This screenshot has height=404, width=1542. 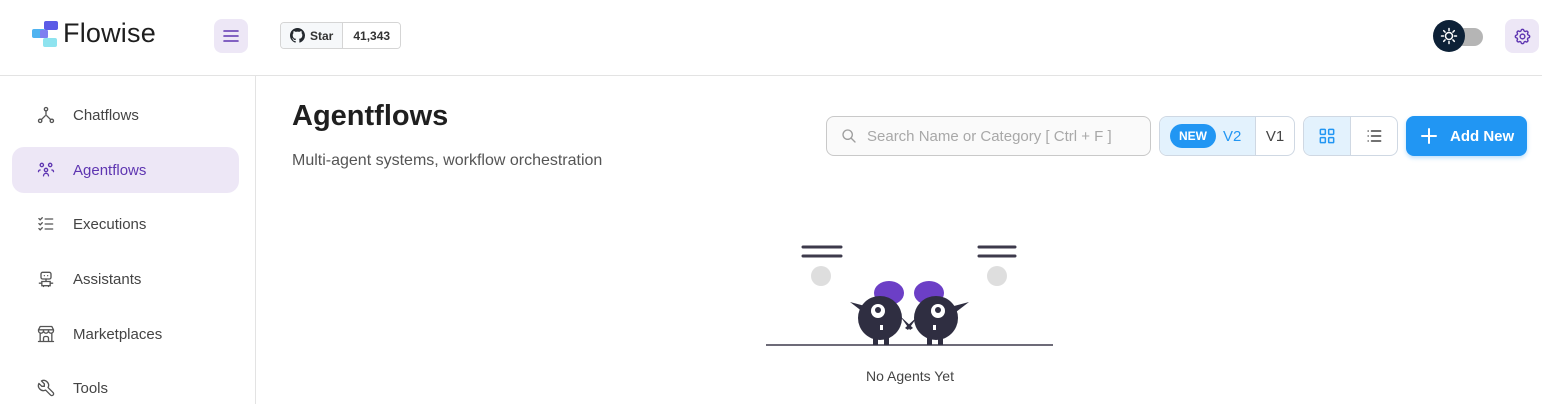 What do you see at coordinates (91, 388) in the screenshot?
I see `sidebar-item-label: Tools` at bounding box center [91, 388].